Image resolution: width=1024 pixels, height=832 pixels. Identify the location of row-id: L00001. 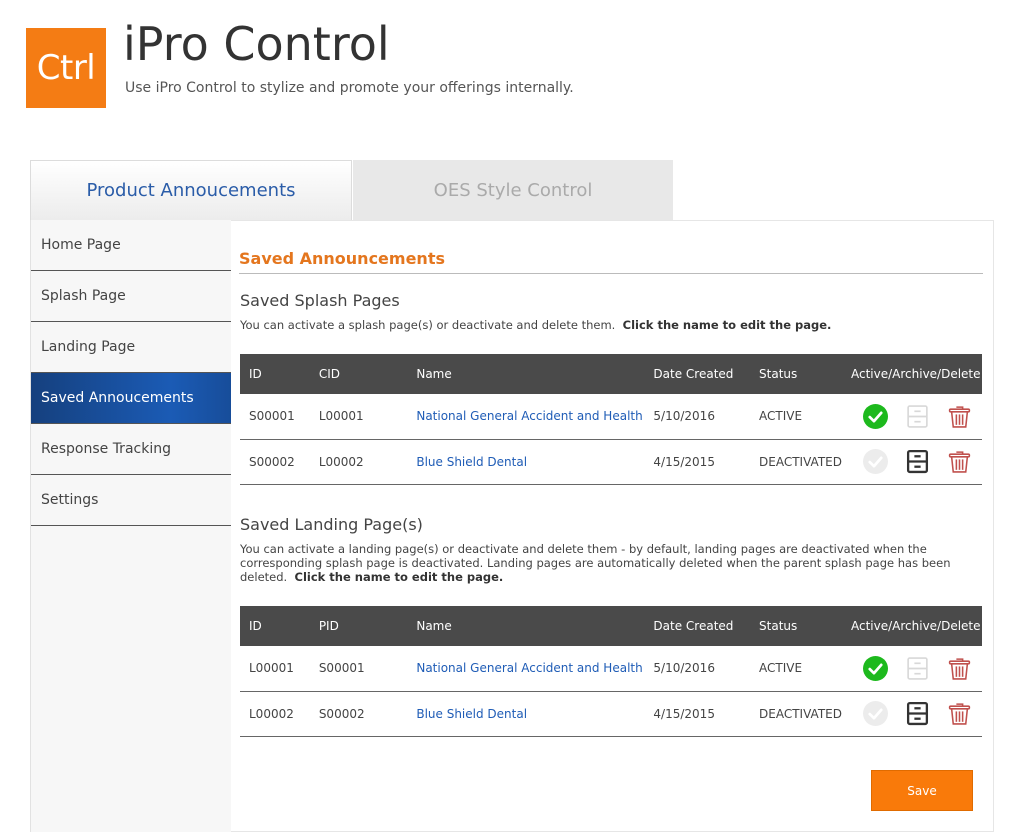
(275, 669).